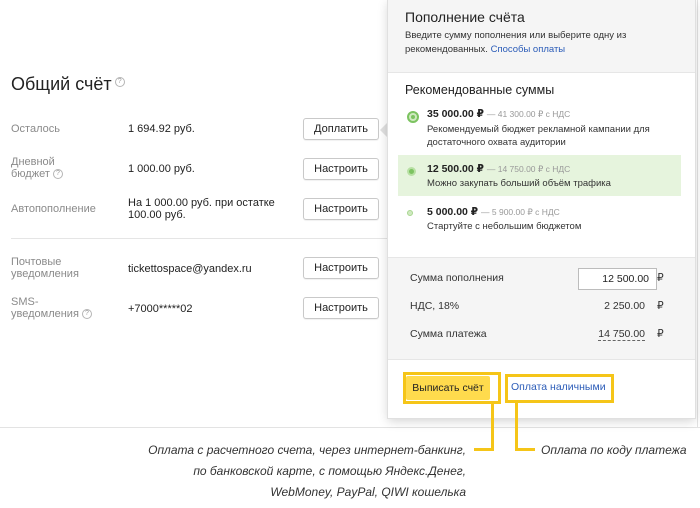  Describe the element at coordinates (448, 334) in the screenshot. I see `total-label: Сумма платежа` at that location.